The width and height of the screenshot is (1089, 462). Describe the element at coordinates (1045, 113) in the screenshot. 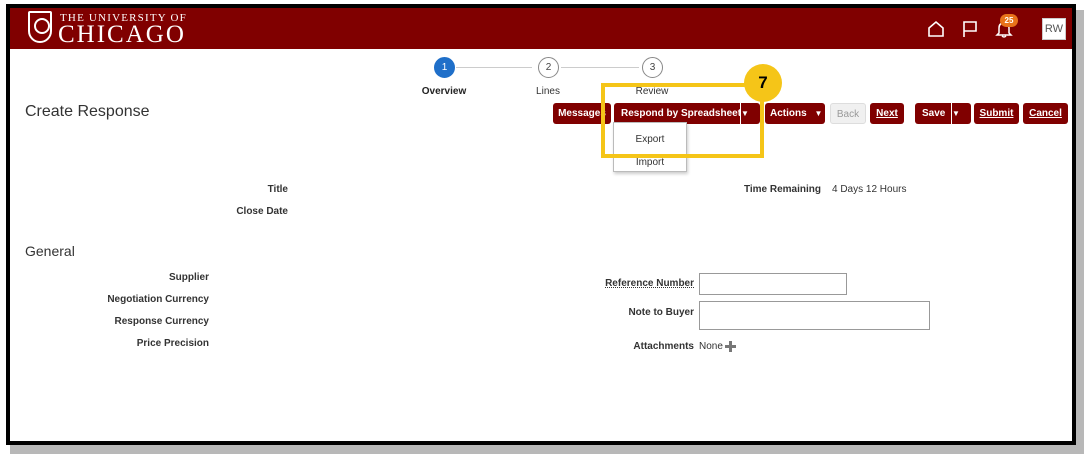

I see `cancel-button: Cancel` at that location.